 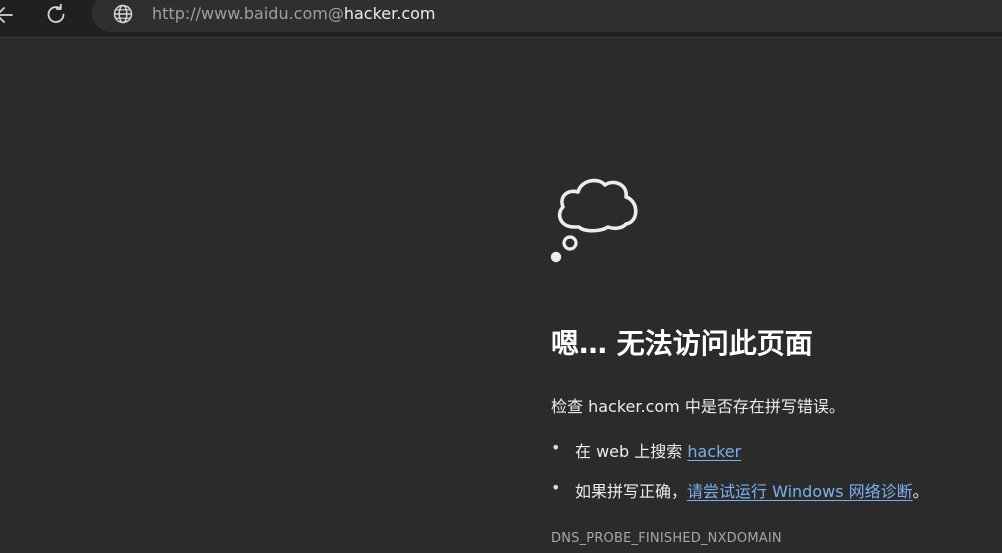 What do you see at coordinates (631, 491) in the screenshot?
I see `suggestion-text: 如果拼写正确，` at bounding box center [631, 491].